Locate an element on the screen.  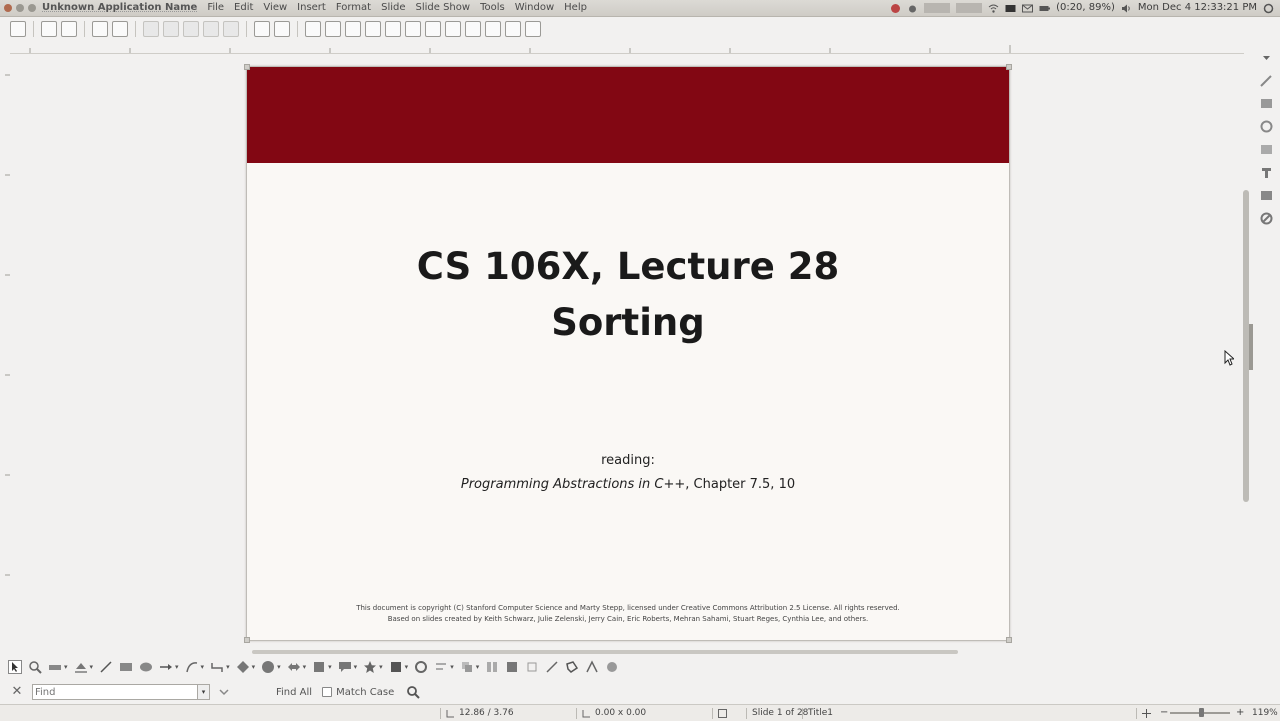
fontwork-icon is located at coordinates (592, 667).